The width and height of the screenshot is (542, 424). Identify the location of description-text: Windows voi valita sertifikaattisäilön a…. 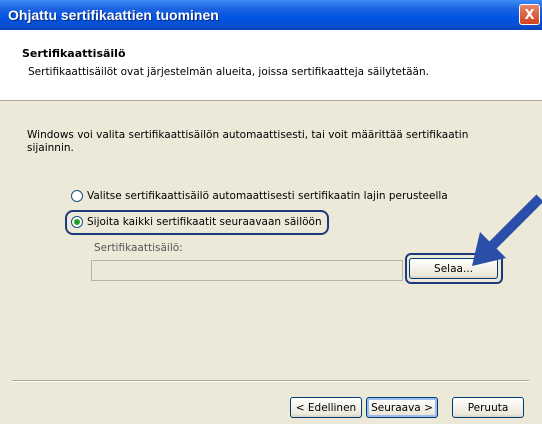
(248, 141).